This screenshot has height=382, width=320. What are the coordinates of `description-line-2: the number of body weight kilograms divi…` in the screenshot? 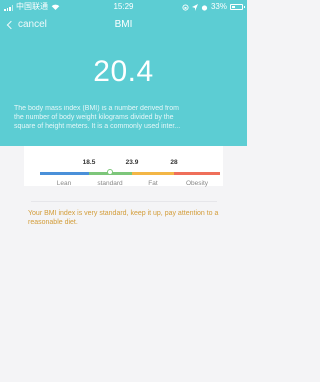 It's located at (94, 117).